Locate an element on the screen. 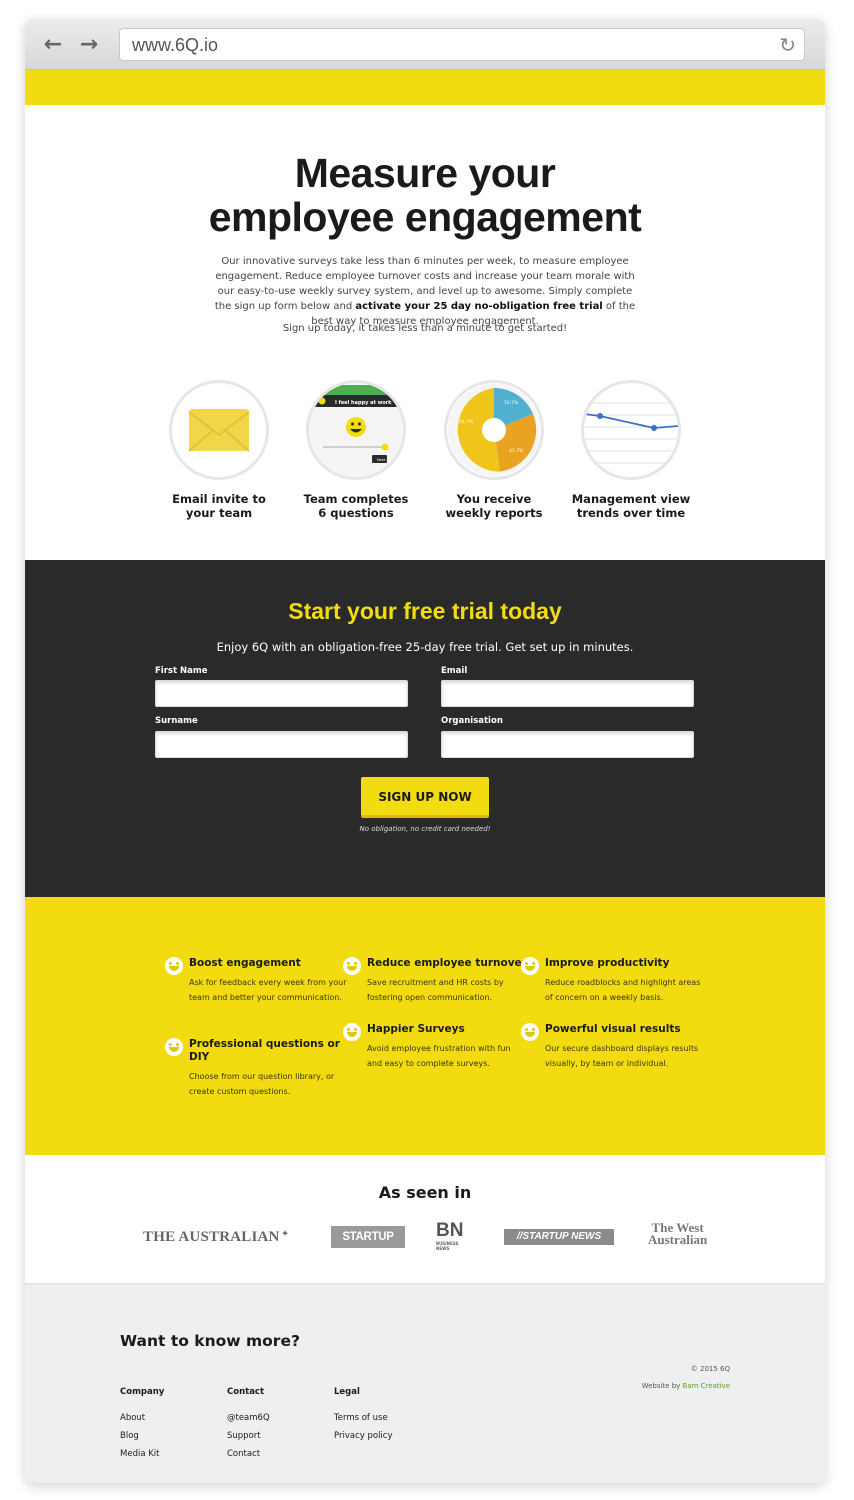 The height and width of the screenshot is (1500, 854). survey-card-illustration-icon: I feel happy at work Next › is located at coordinates (356, 430).